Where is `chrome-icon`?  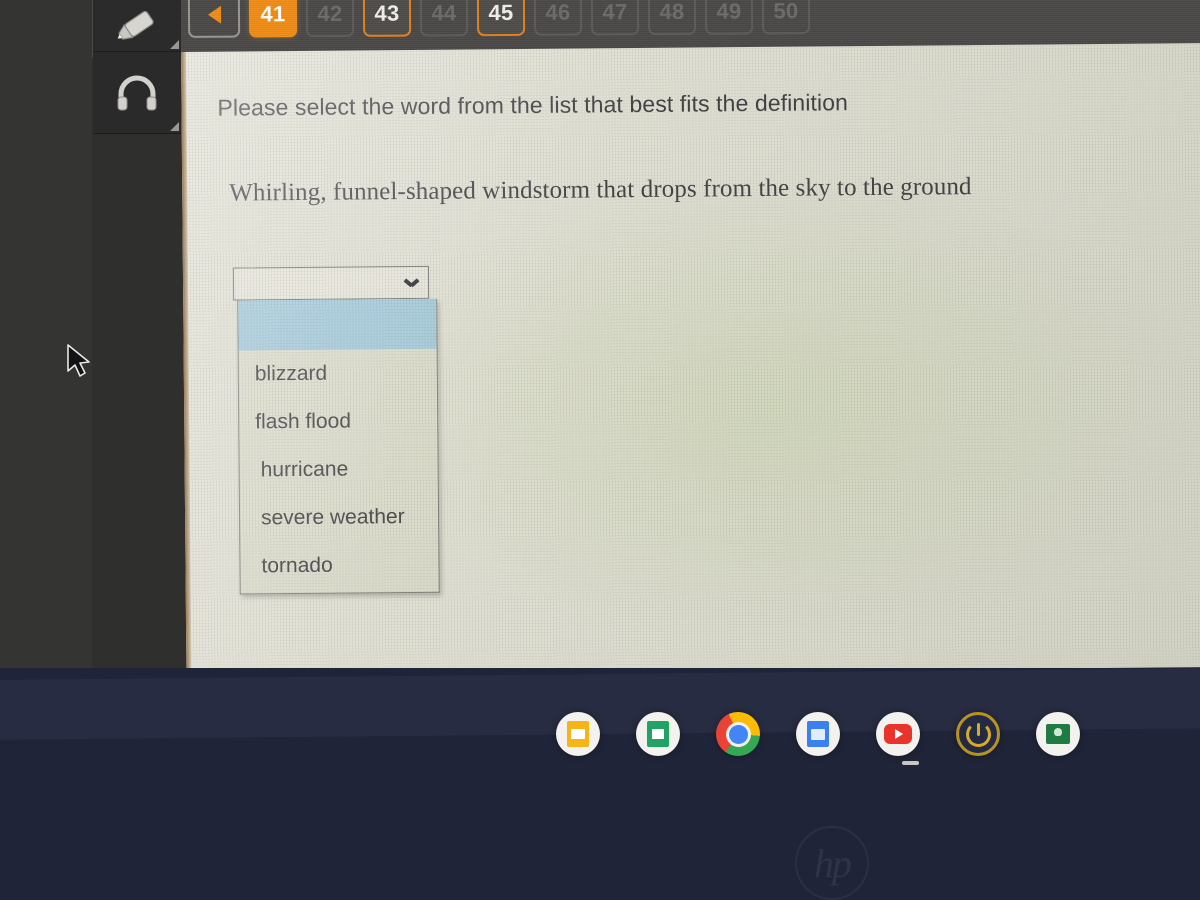
chrome-icon is located at coordinates (817, 738).